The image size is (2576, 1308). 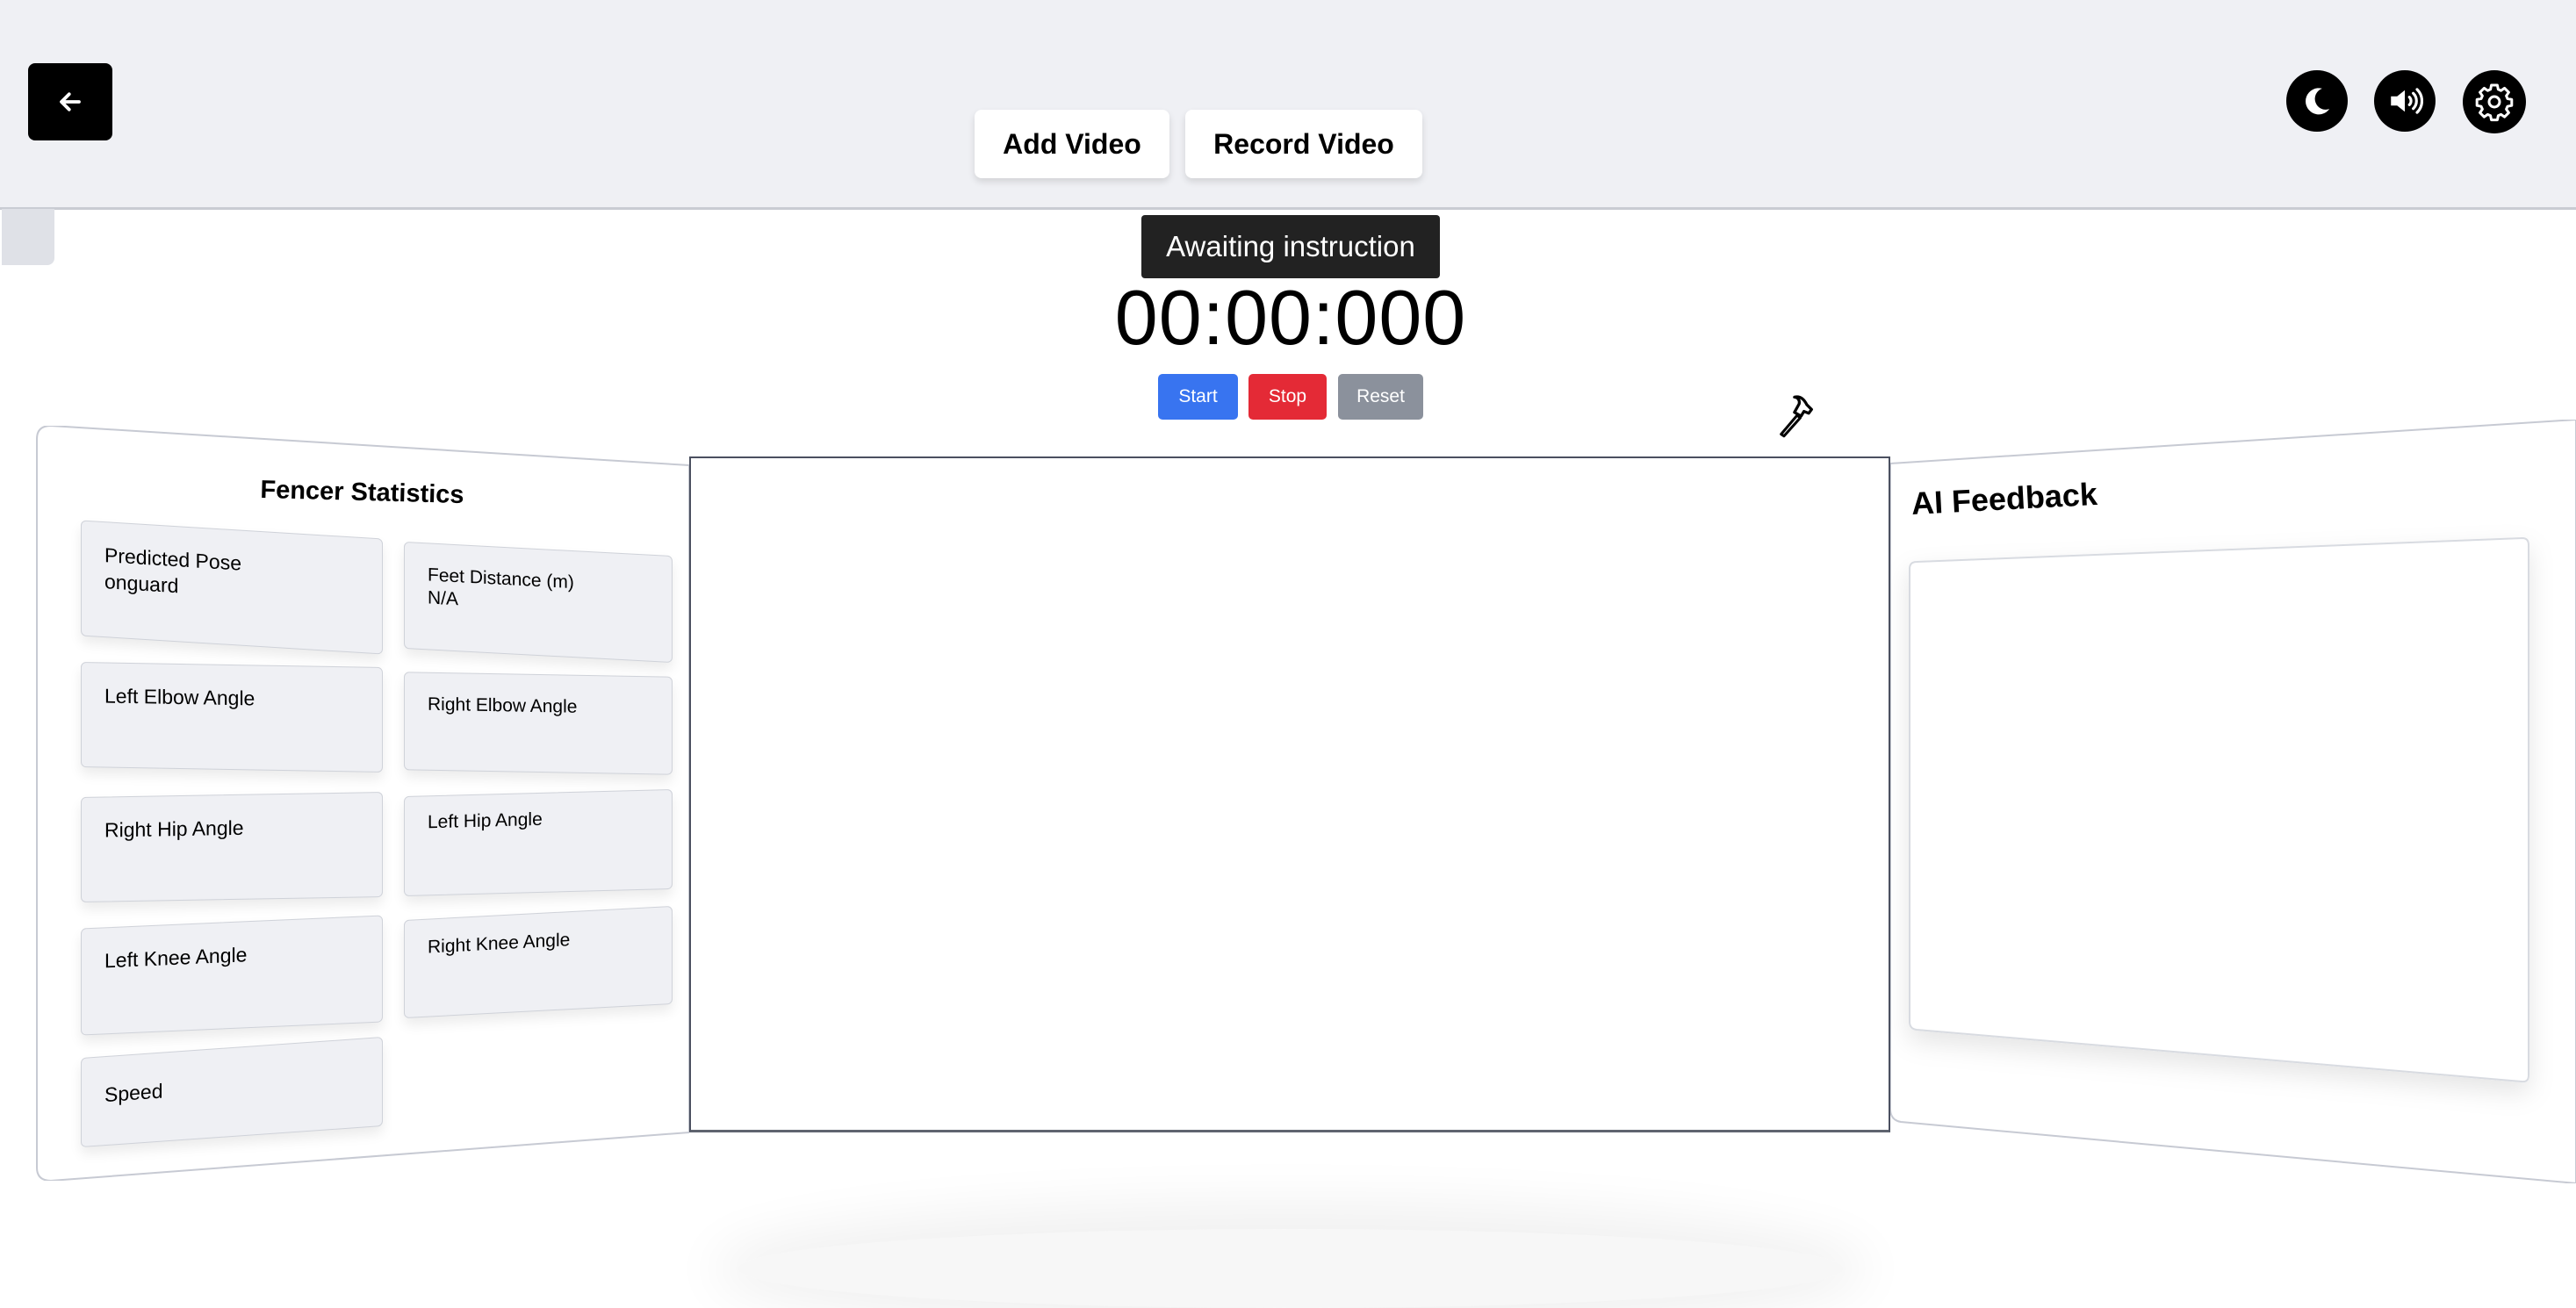 I want to click on stat-card-left-hip-angle: Left Hip Angle, so click(x=538, y=842).